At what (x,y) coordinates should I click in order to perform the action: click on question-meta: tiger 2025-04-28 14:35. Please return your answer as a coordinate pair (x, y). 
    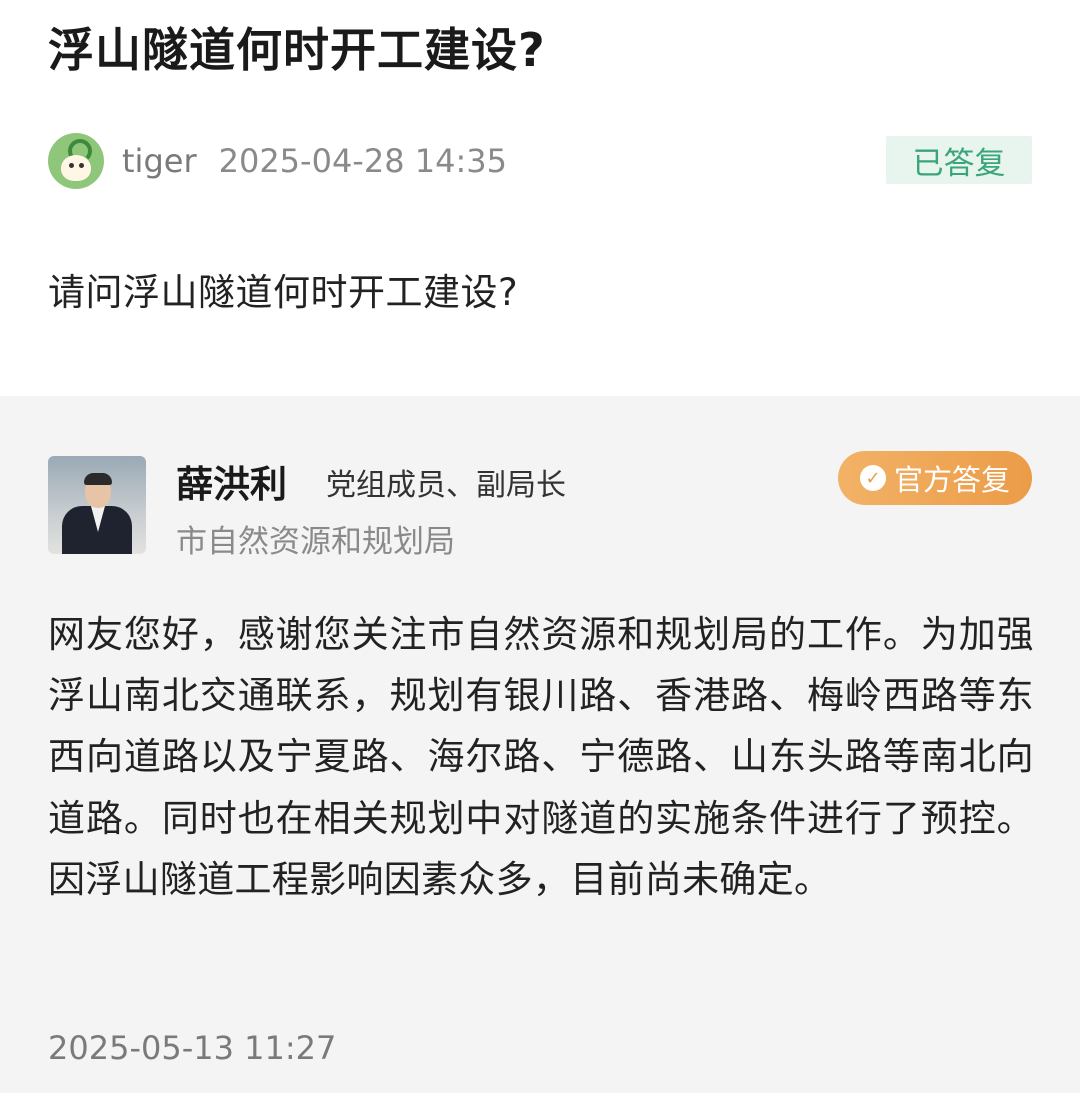
    Looking at the image, I should click on (277, 161).